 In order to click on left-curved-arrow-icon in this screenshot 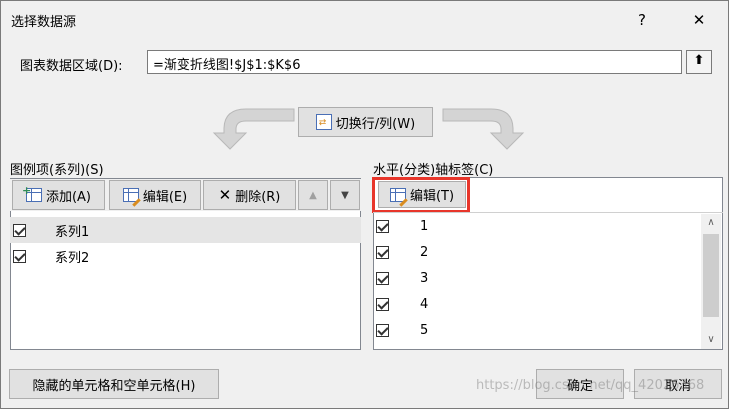, I will do `click(253, 129)`.